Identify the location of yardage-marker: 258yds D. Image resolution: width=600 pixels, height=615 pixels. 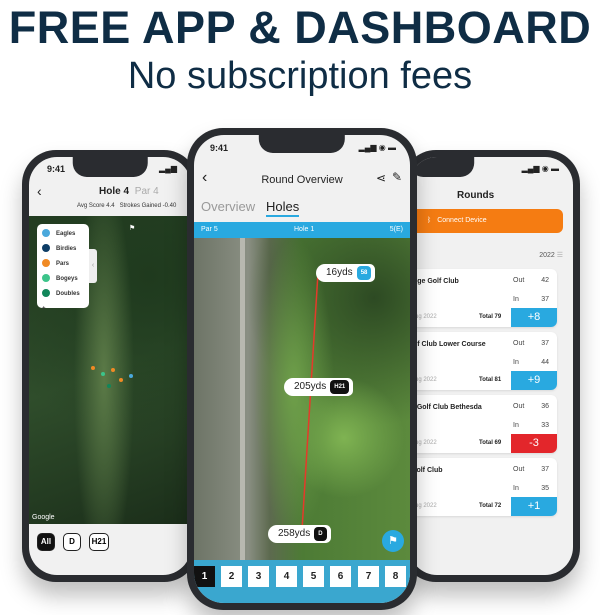
(299, 534).